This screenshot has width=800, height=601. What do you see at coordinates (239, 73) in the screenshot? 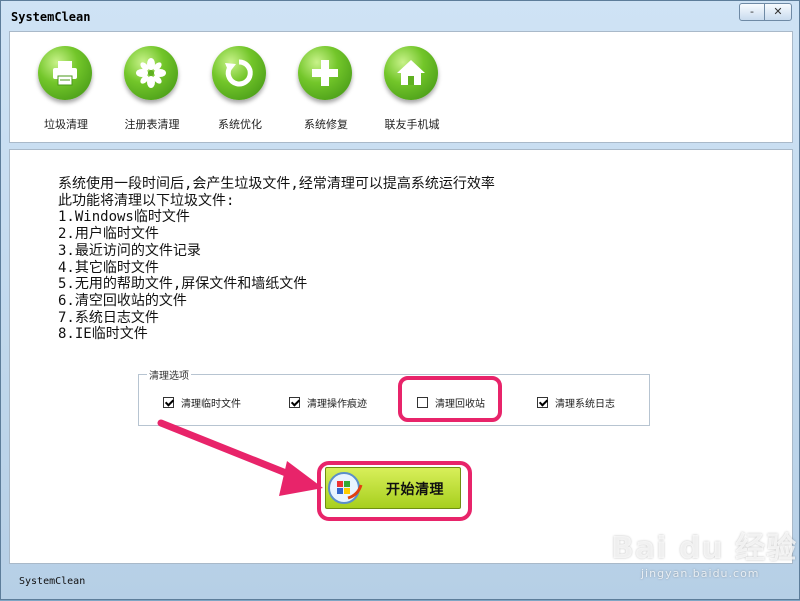
I see `refresh-icon` at bounding box center [239, 73].